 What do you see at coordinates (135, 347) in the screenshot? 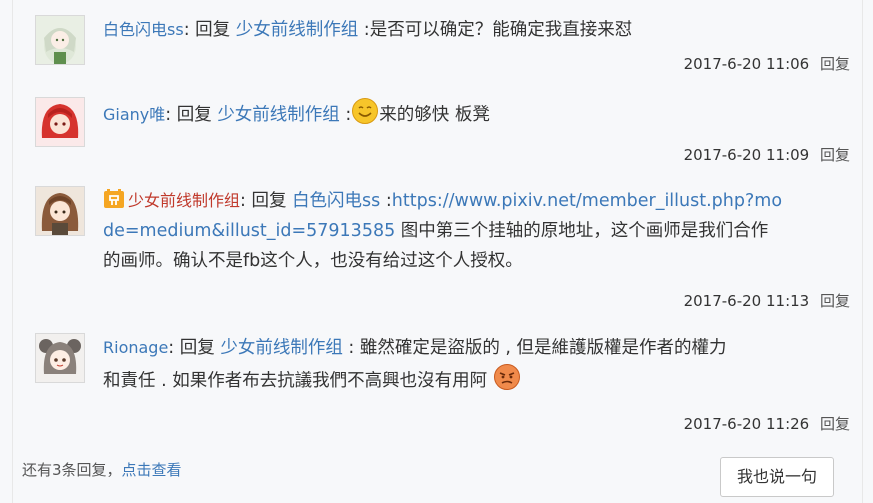
I see `username-link: Rionage` at bounding box center [135, 347].